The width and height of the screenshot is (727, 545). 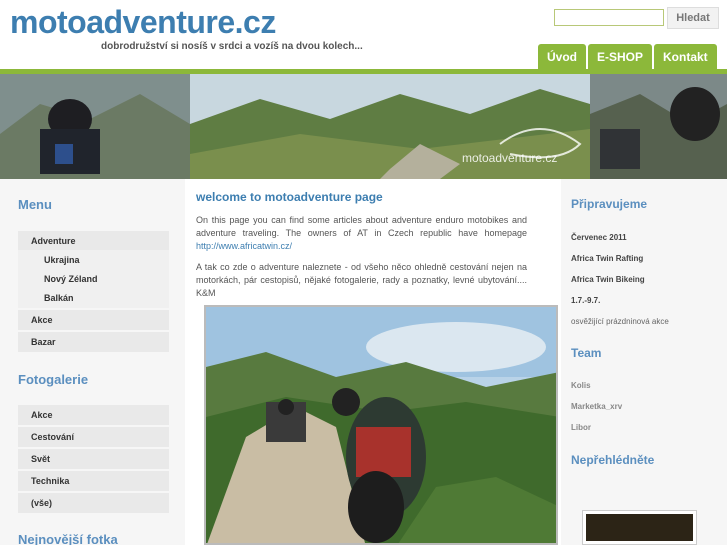 What do you see at coordinates (581, 427) in the screenshot?
I see `team-member-libor: Libor` at bounding box center [581, 427].